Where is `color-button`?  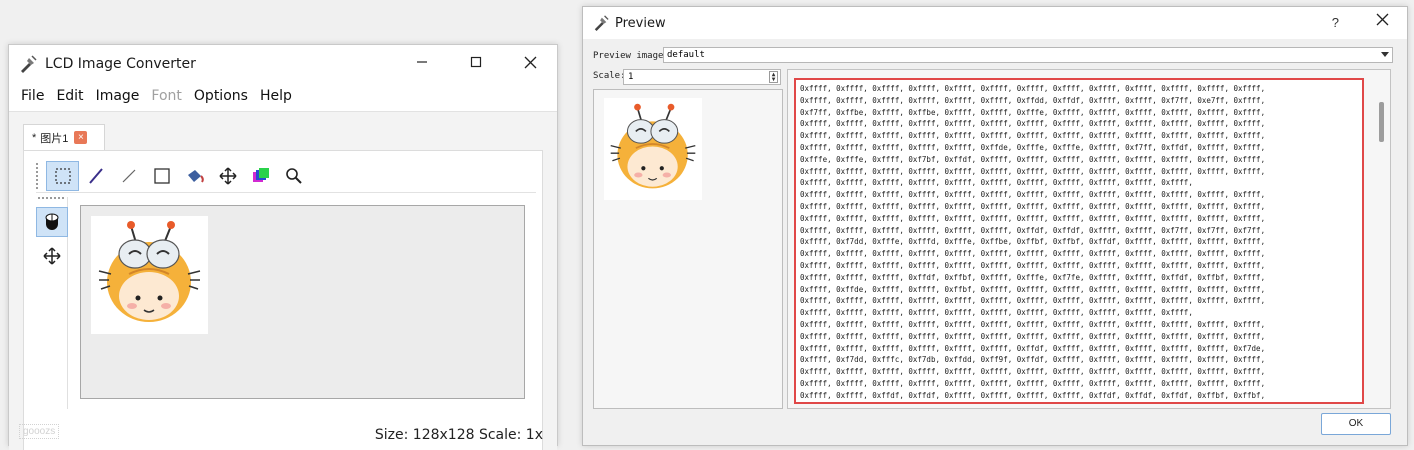 color-button is located at coordinates (260, 176).